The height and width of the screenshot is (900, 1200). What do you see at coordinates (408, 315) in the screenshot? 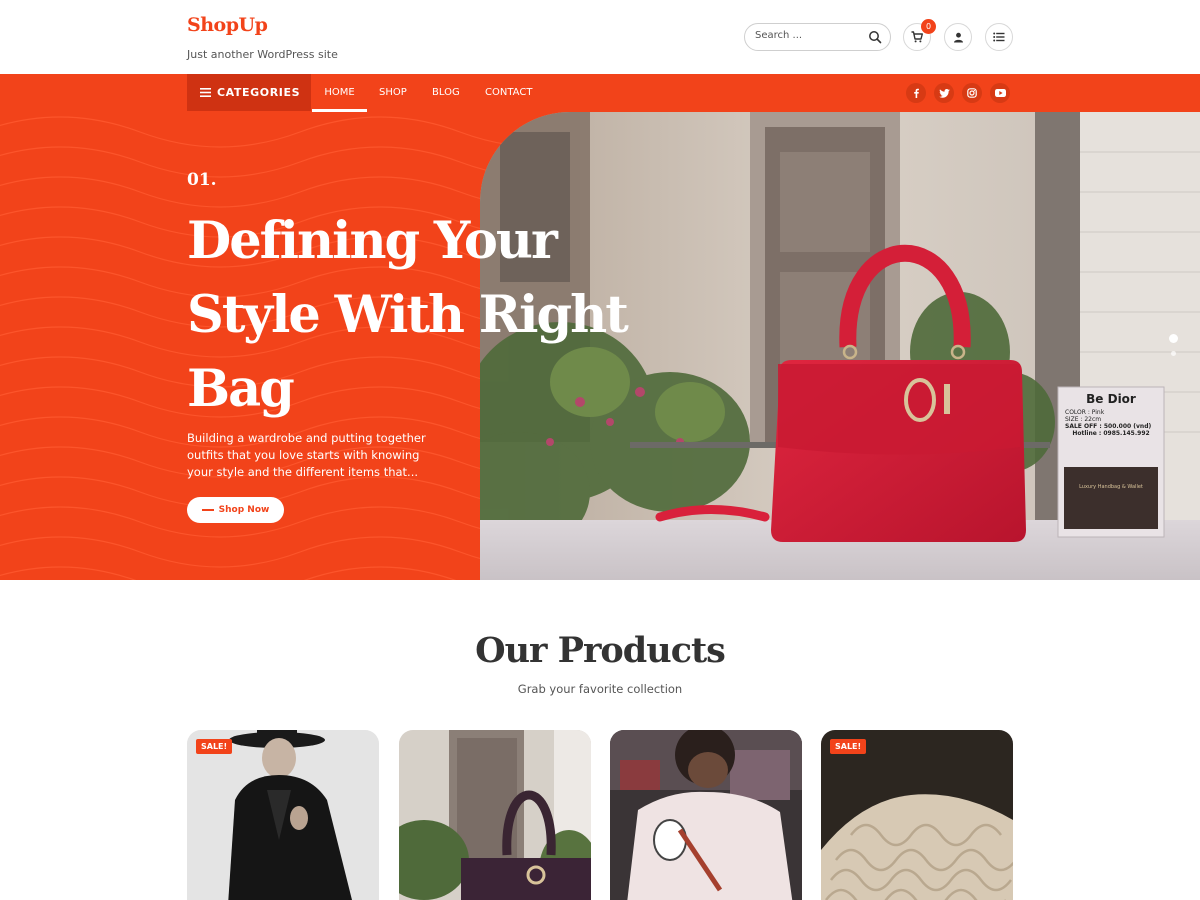
I see `hero-title-line: Style With Right` at bounding box center [408, 315].